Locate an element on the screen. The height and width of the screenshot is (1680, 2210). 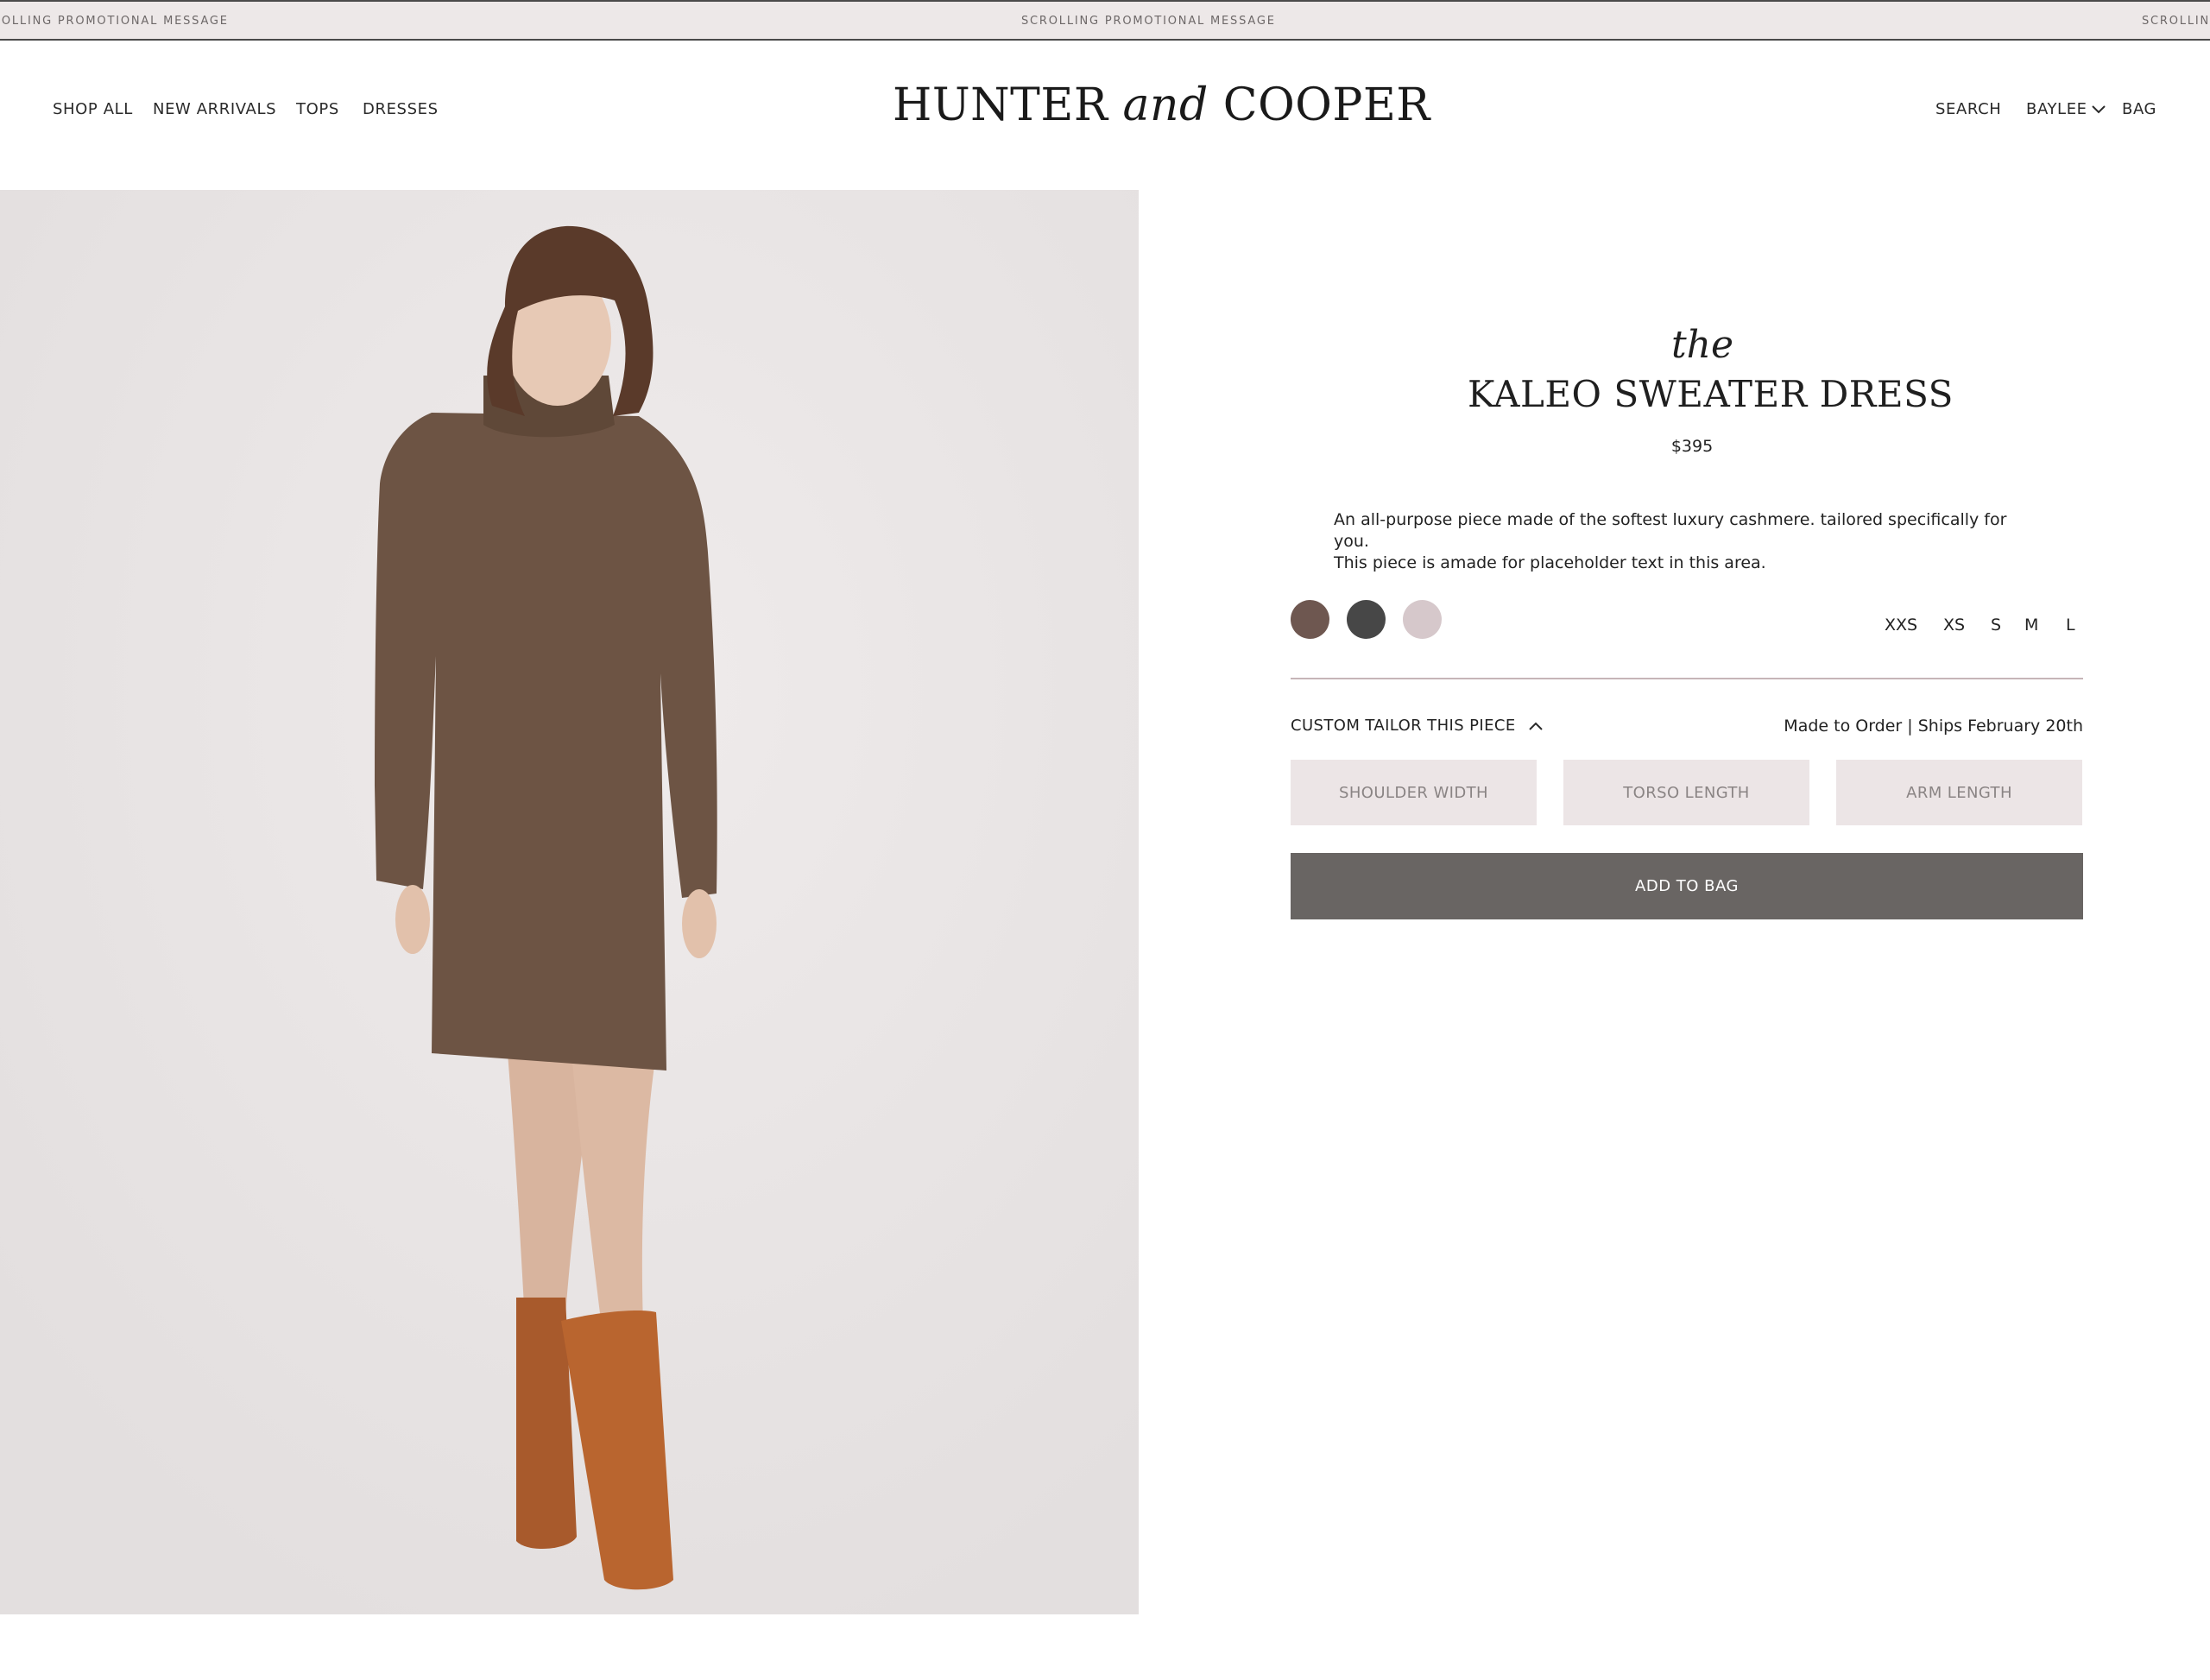
nav-new-arrivals: NEW ARRIVALS is located at coordinates (215, 109).